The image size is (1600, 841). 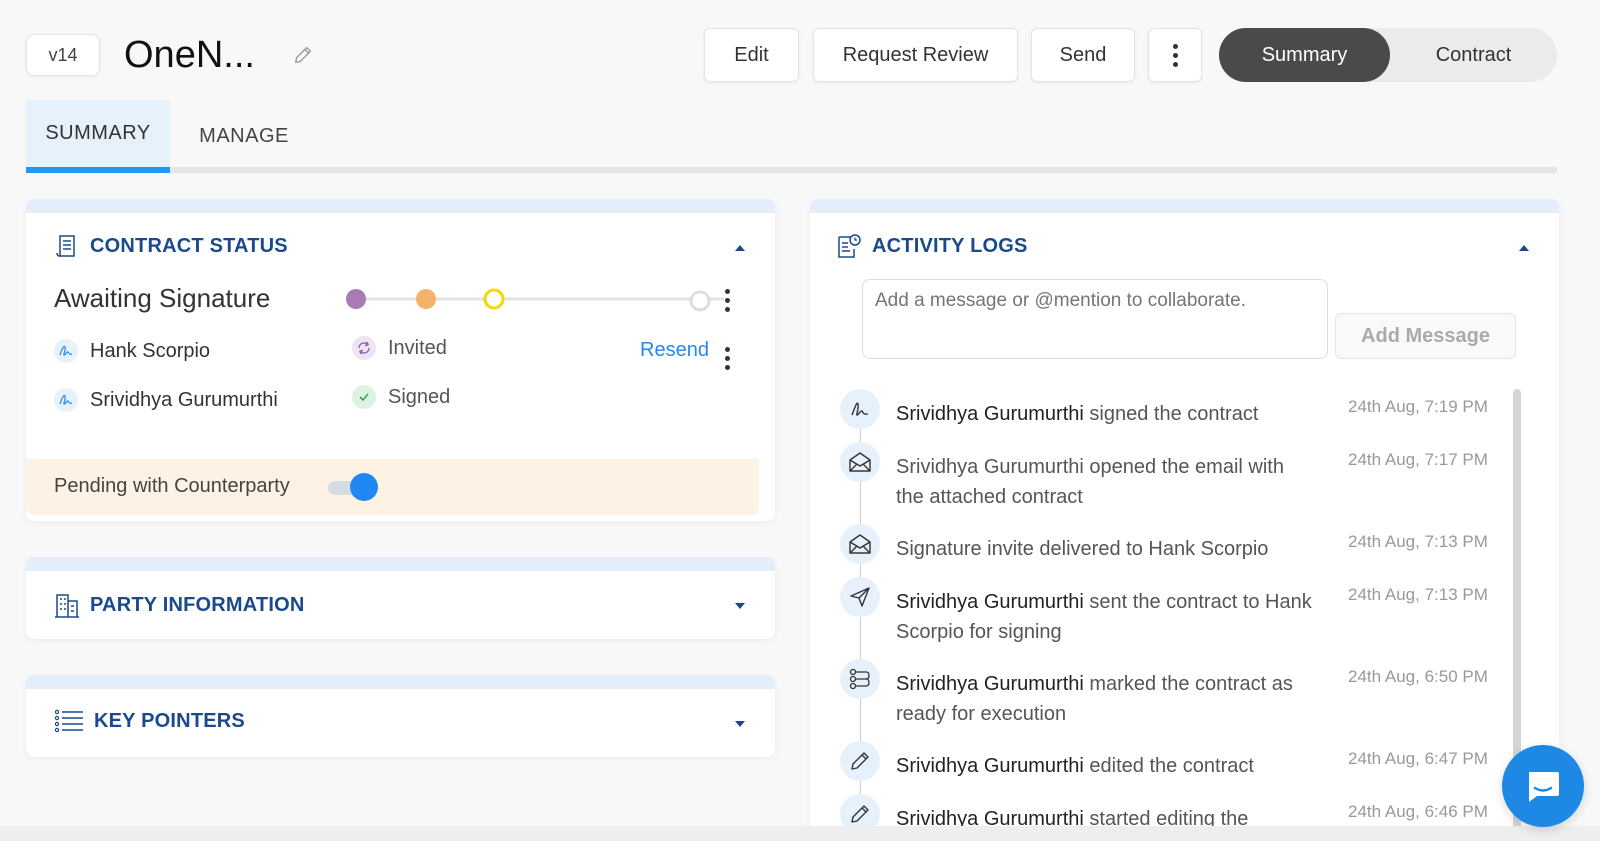 What do you see at coordinates (1304, 55) in the screenshot?
I see `summary-view-button: Summary` at bounding box center [1304, 55].